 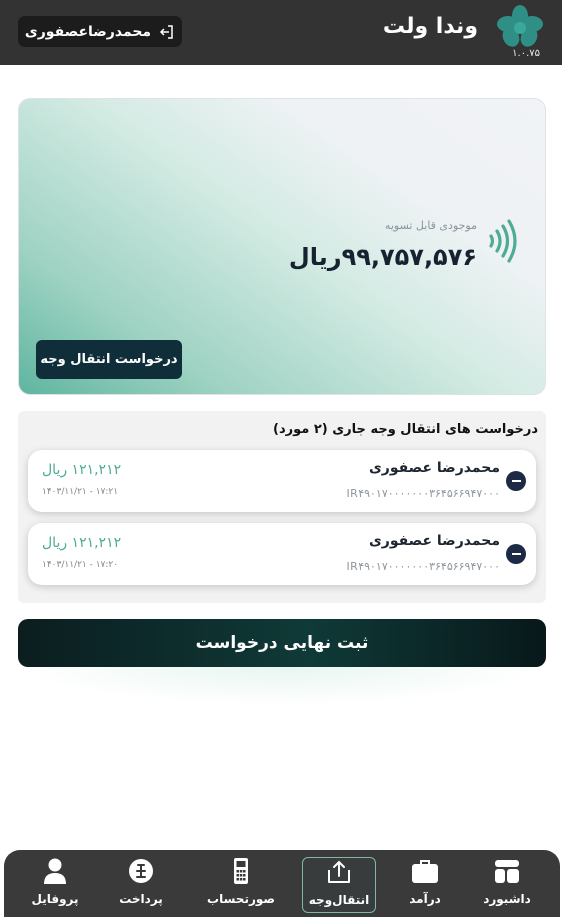 What do you see at coordinates (141, 899) in the screenshot?
I see `nav-label: پرداخت` at bounding box center [141, 899].